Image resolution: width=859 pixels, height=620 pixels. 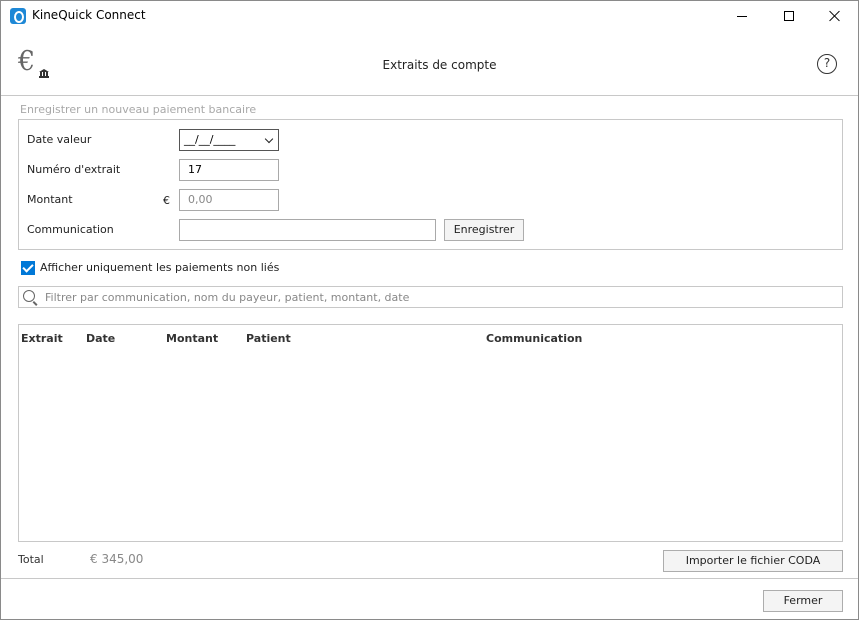 I want to click on column-header-extrait: Extrait, so click(x=42, y=338).